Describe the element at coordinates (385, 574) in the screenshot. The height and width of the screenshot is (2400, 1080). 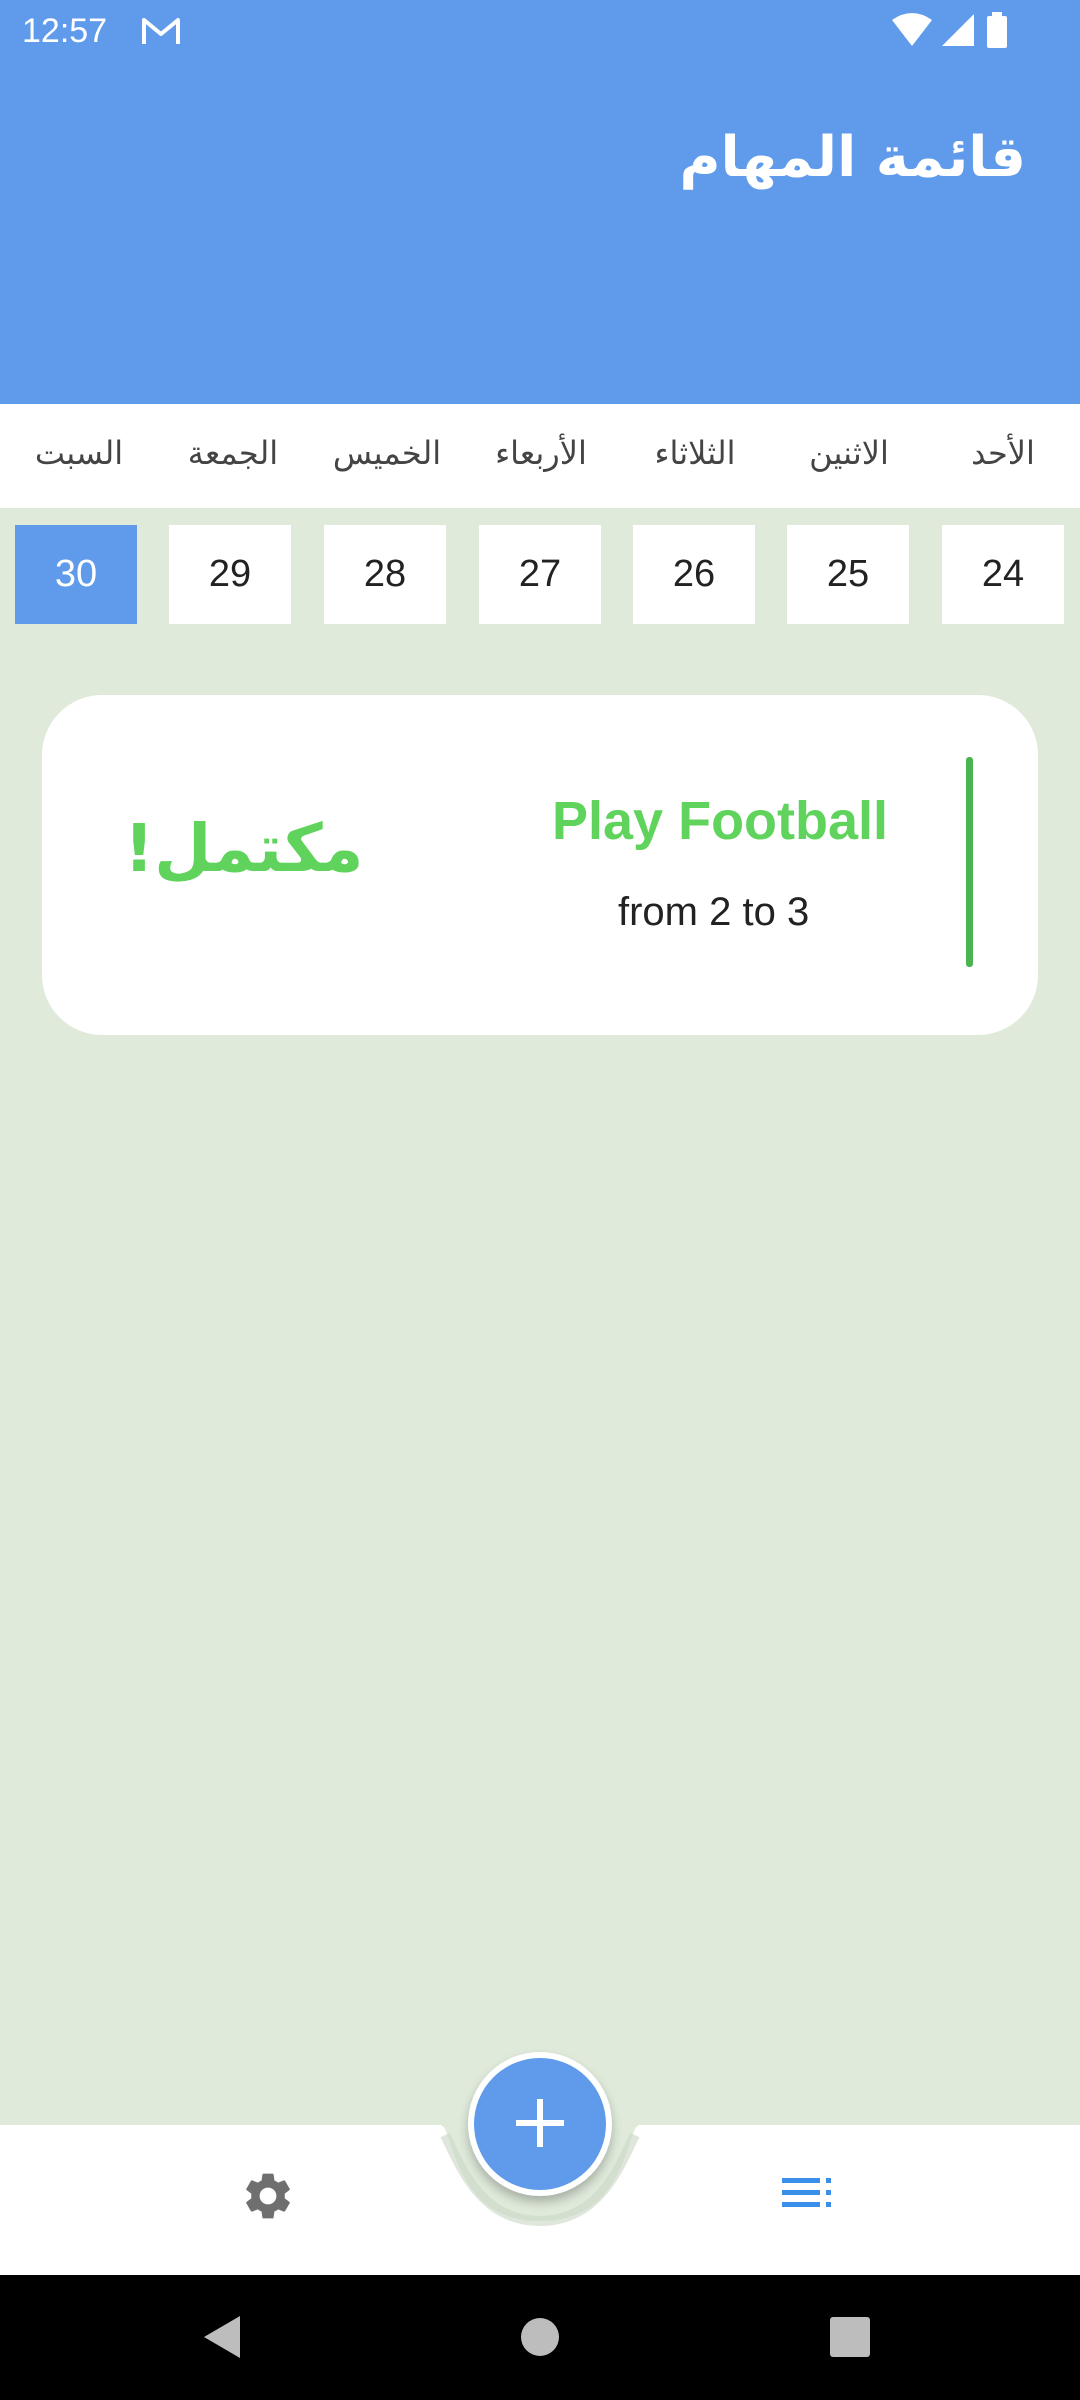
I see `date-cell: 28` at that location.